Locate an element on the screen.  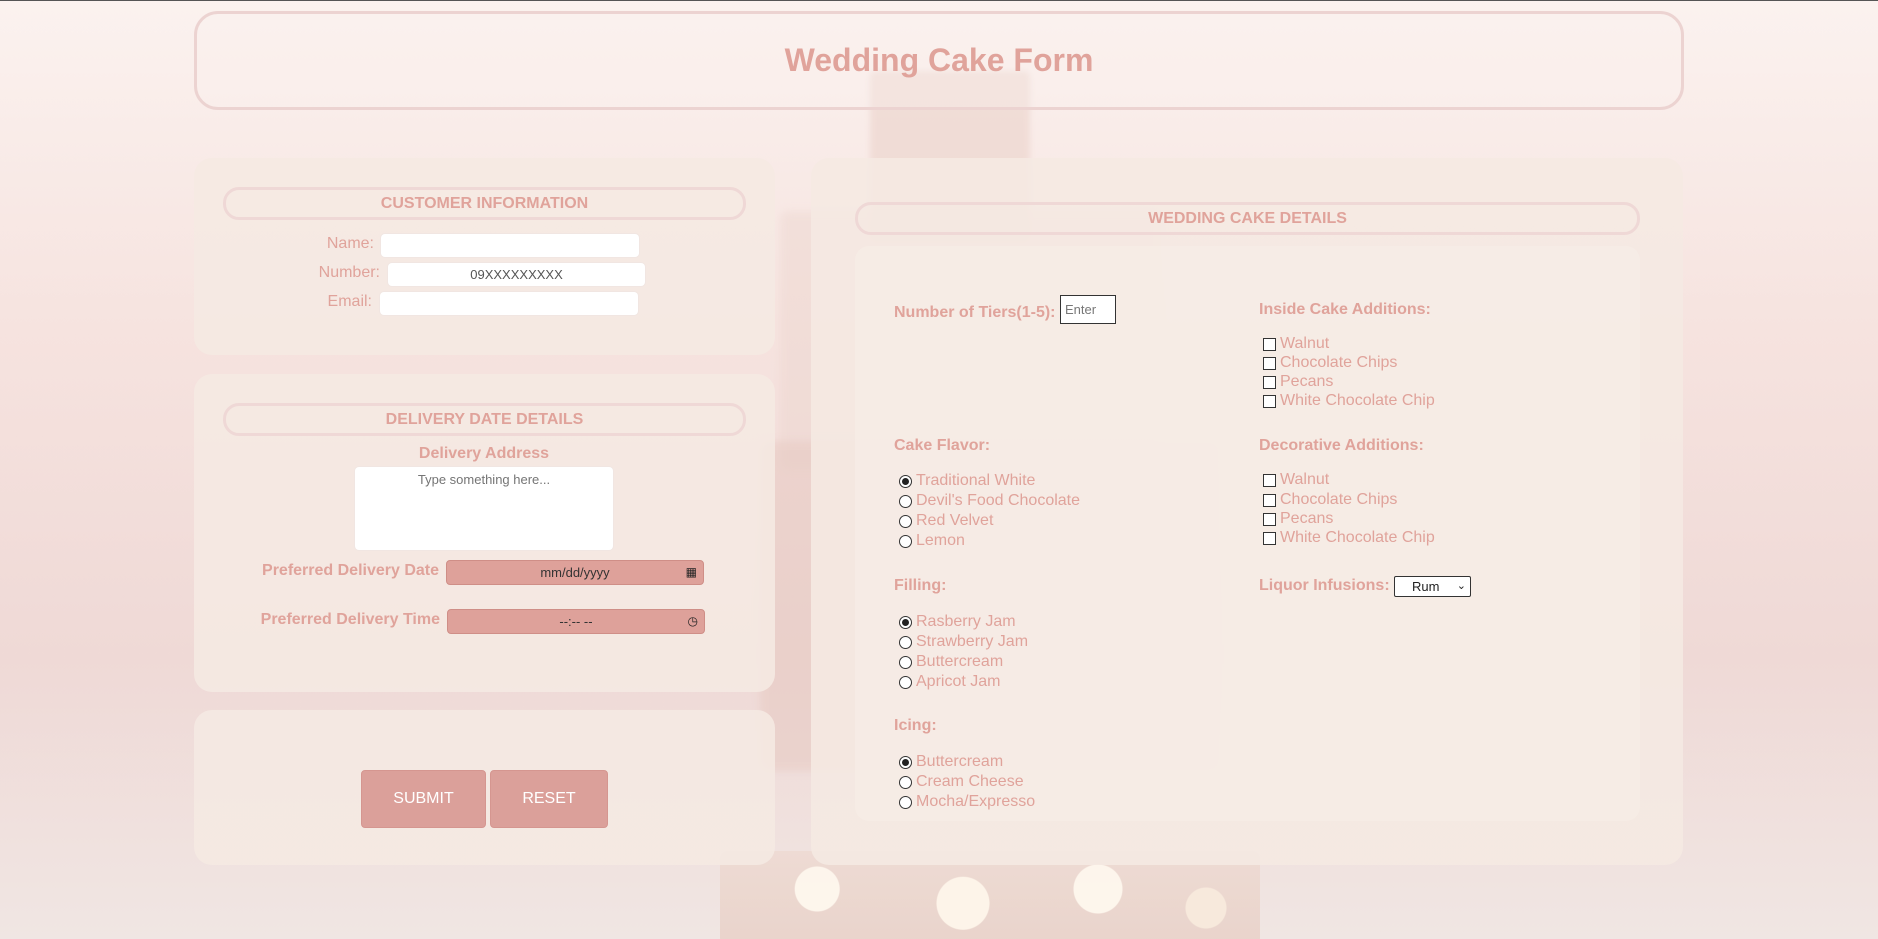
name-field is located at coordinates (510, 245).